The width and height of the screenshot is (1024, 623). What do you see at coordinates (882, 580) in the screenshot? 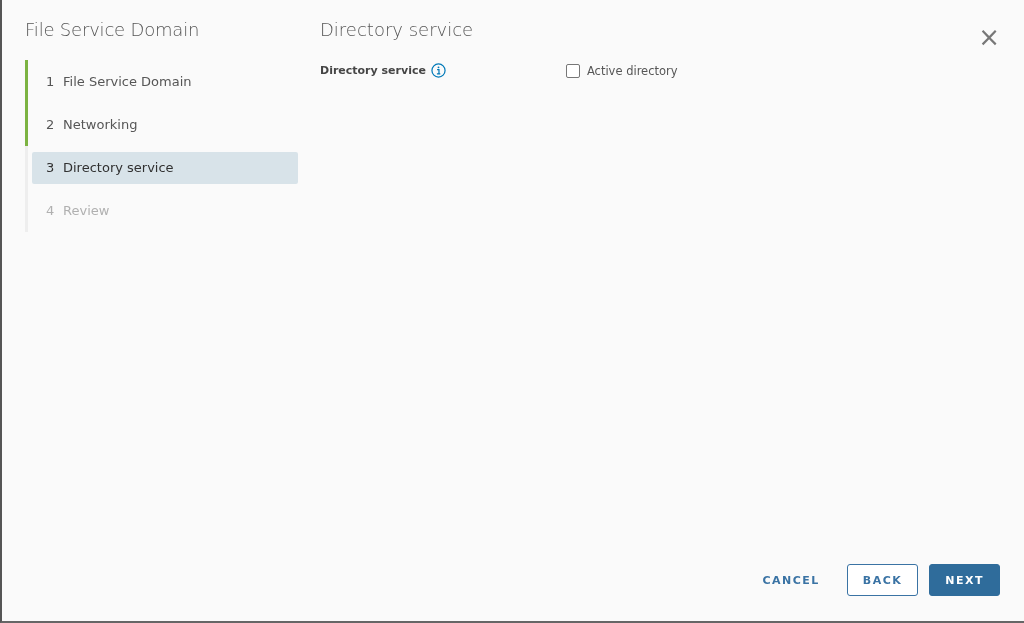
I see `back-button: BACK` at bounding box center [882, 580].